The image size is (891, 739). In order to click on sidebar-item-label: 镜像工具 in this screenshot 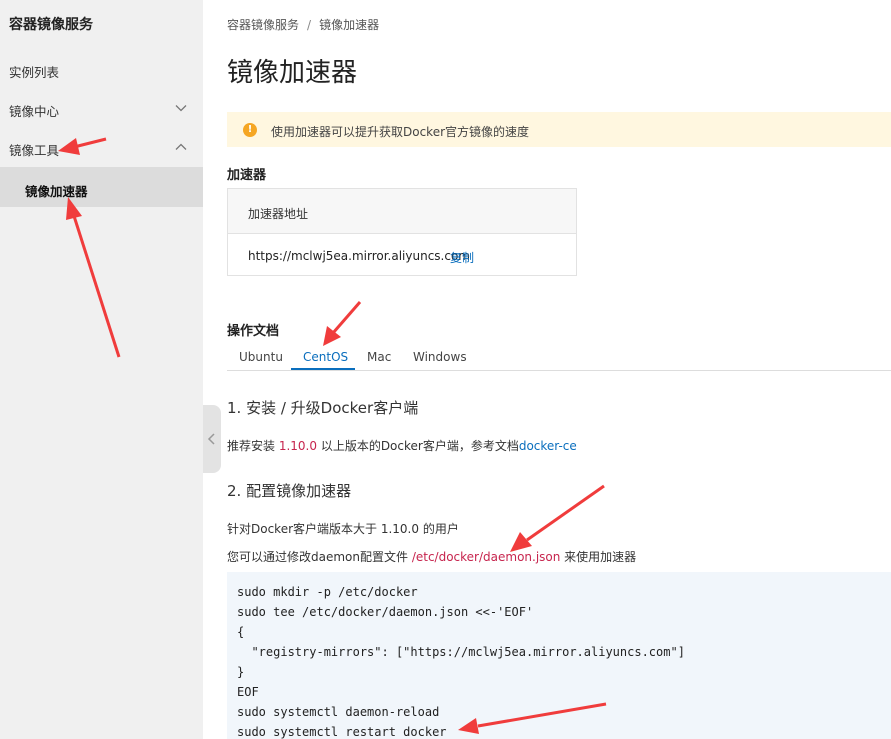, I will do `click(34, 150)`.